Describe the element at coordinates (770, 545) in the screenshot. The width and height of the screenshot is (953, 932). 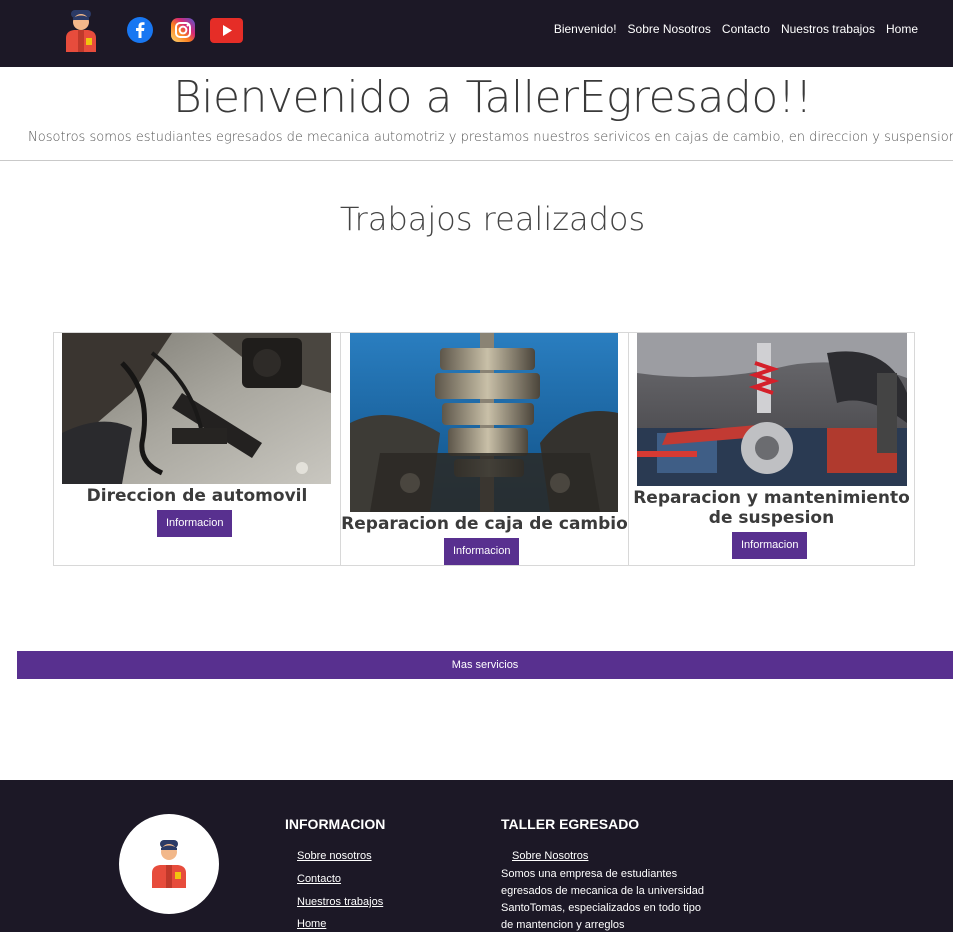
I see `info-button-suspension: Informacion` at that location.